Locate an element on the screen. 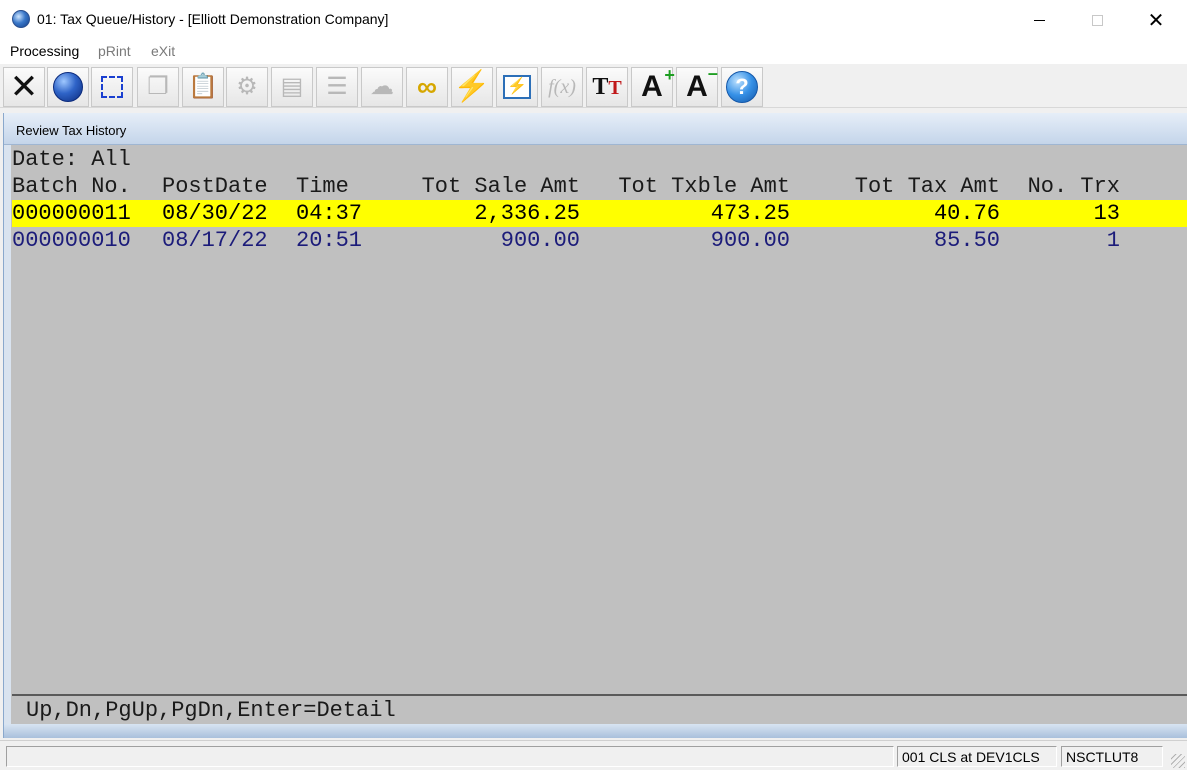 Image resolution: width=1187 pixels, height=770 pixels. panel-title: Review Tax History is located at coordinates (71, 130).